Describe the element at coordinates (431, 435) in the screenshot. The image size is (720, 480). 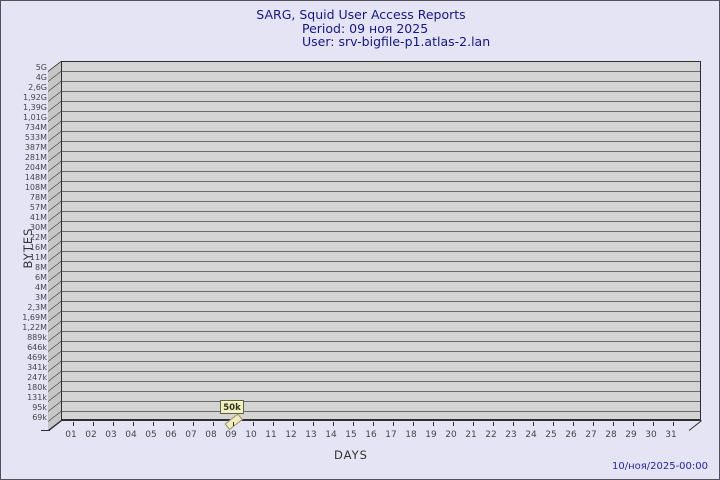
I see `x-tick-label: 19` at that location.